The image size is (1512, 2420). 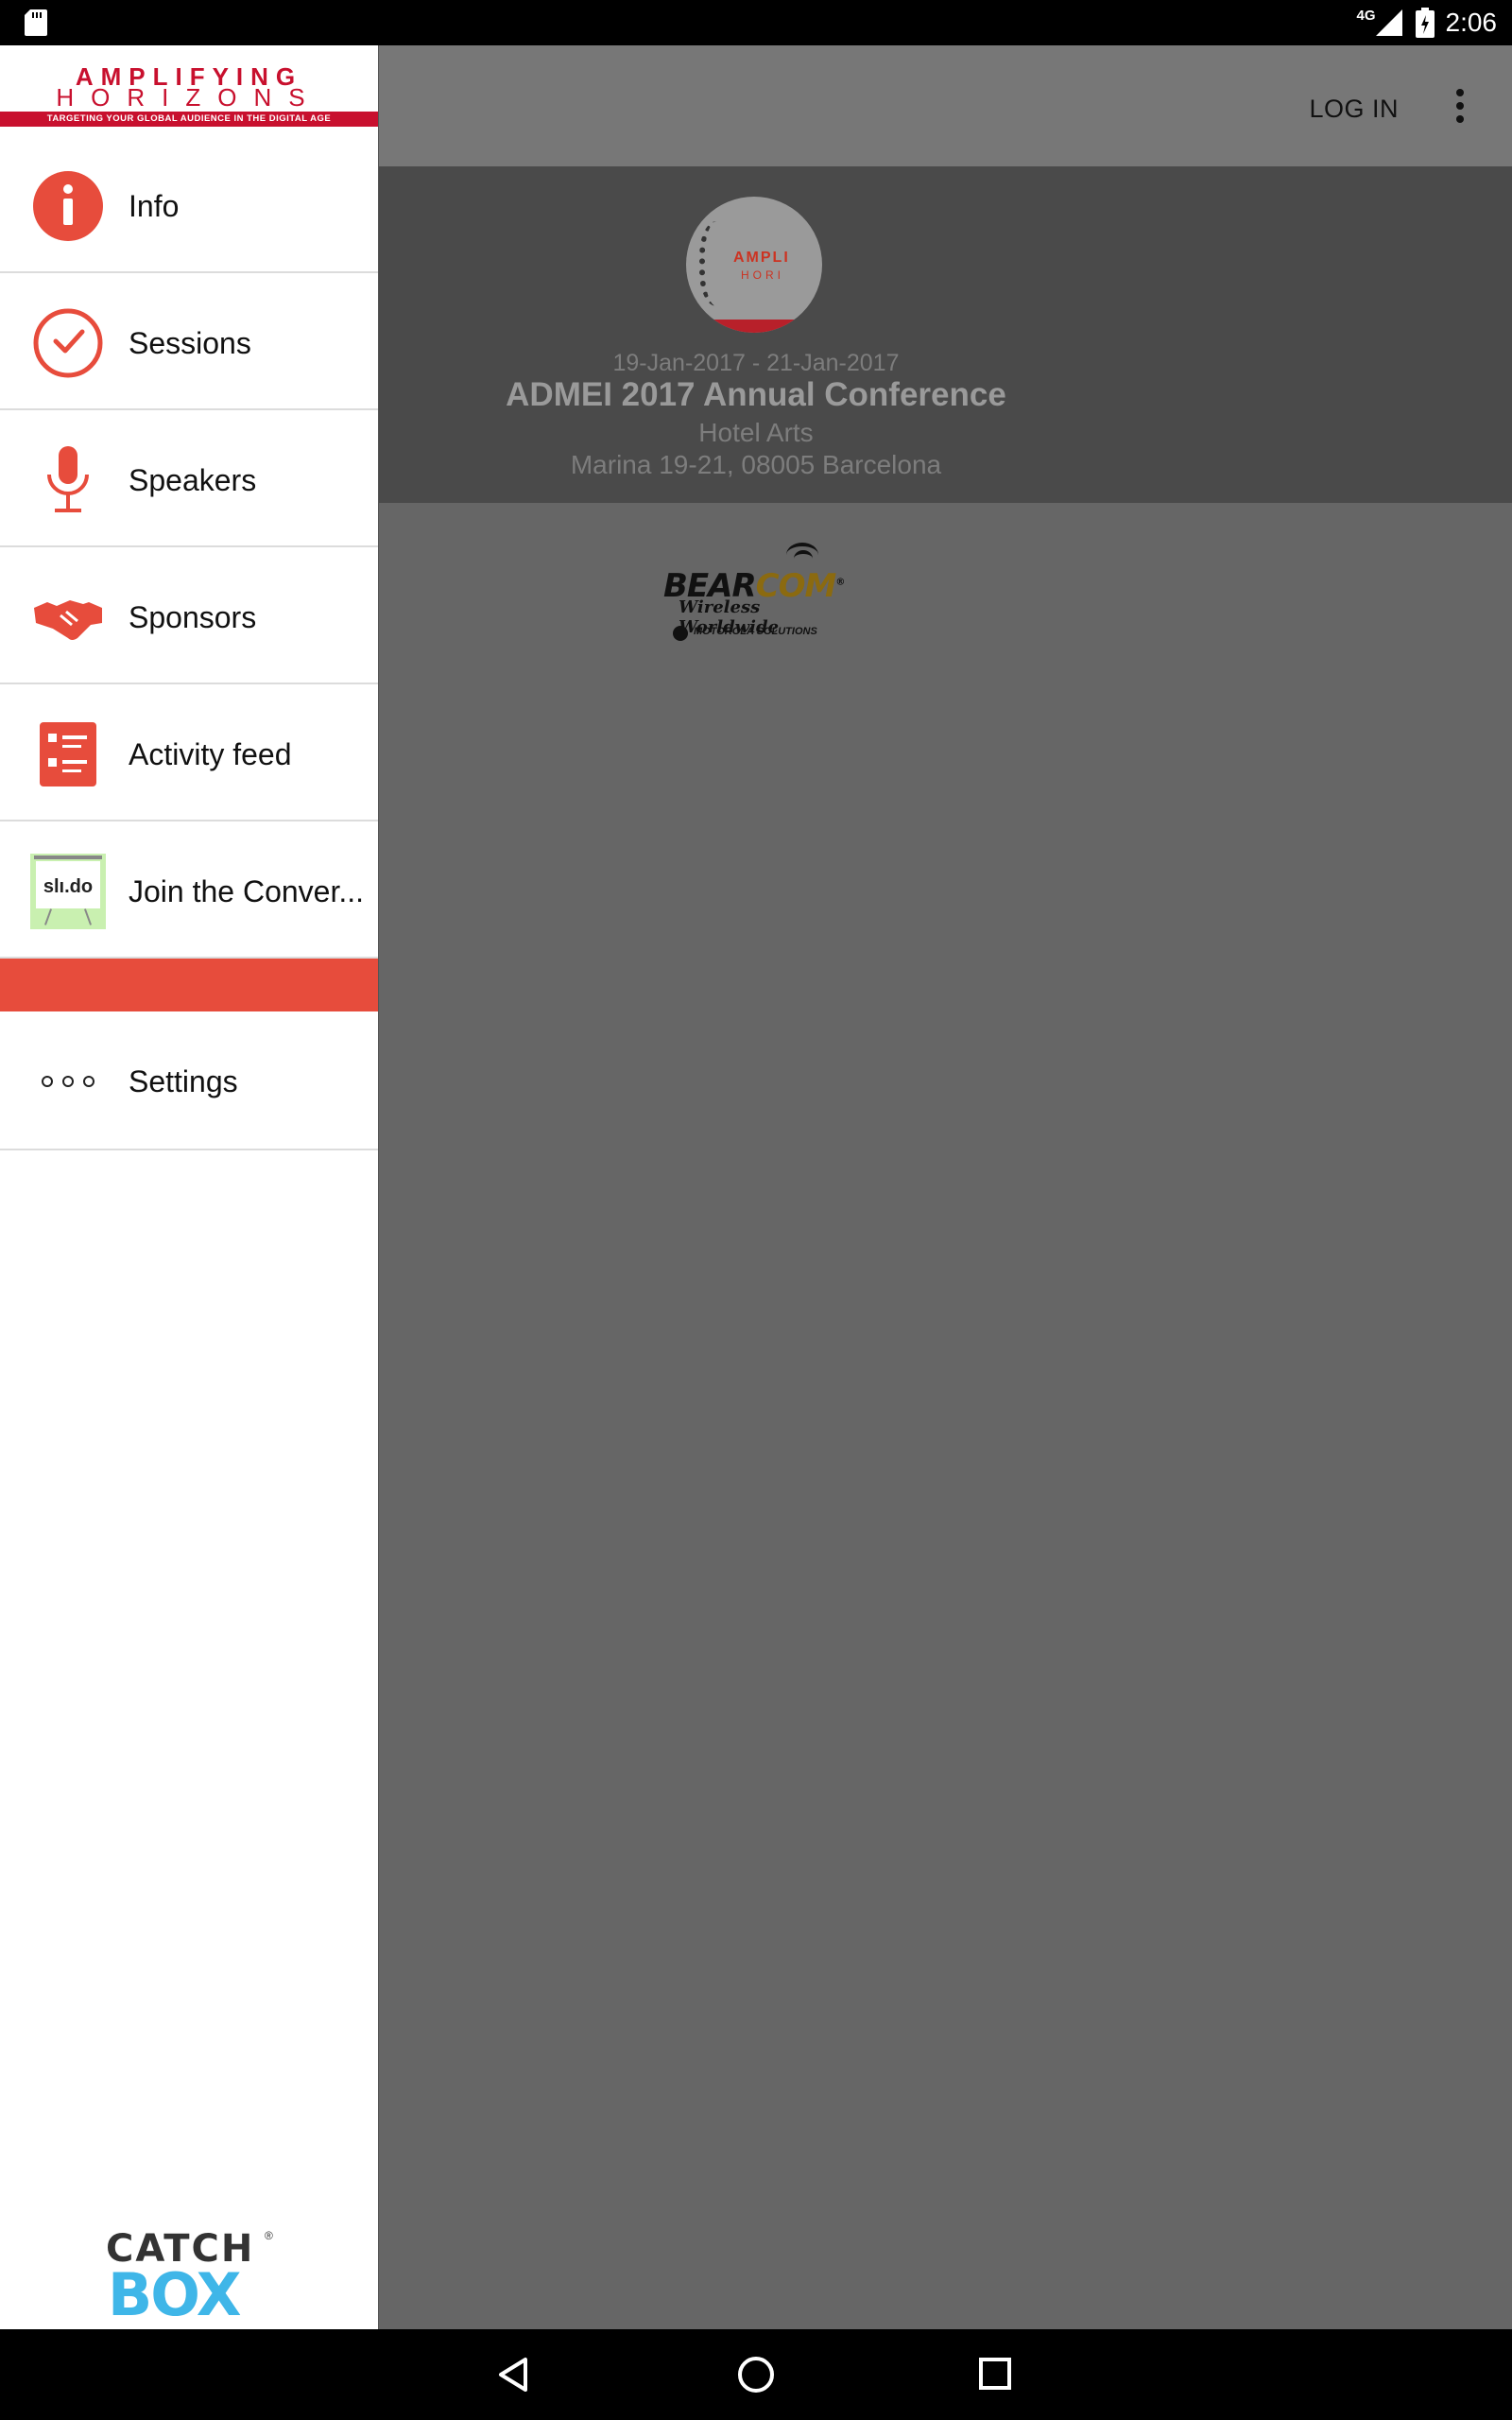 What do you see at coordinates (756, 363) in the screenshot?
I see `event-dates: 19-Jan-2017 - 21-Jan-2017` at bounding box center [756, 363].